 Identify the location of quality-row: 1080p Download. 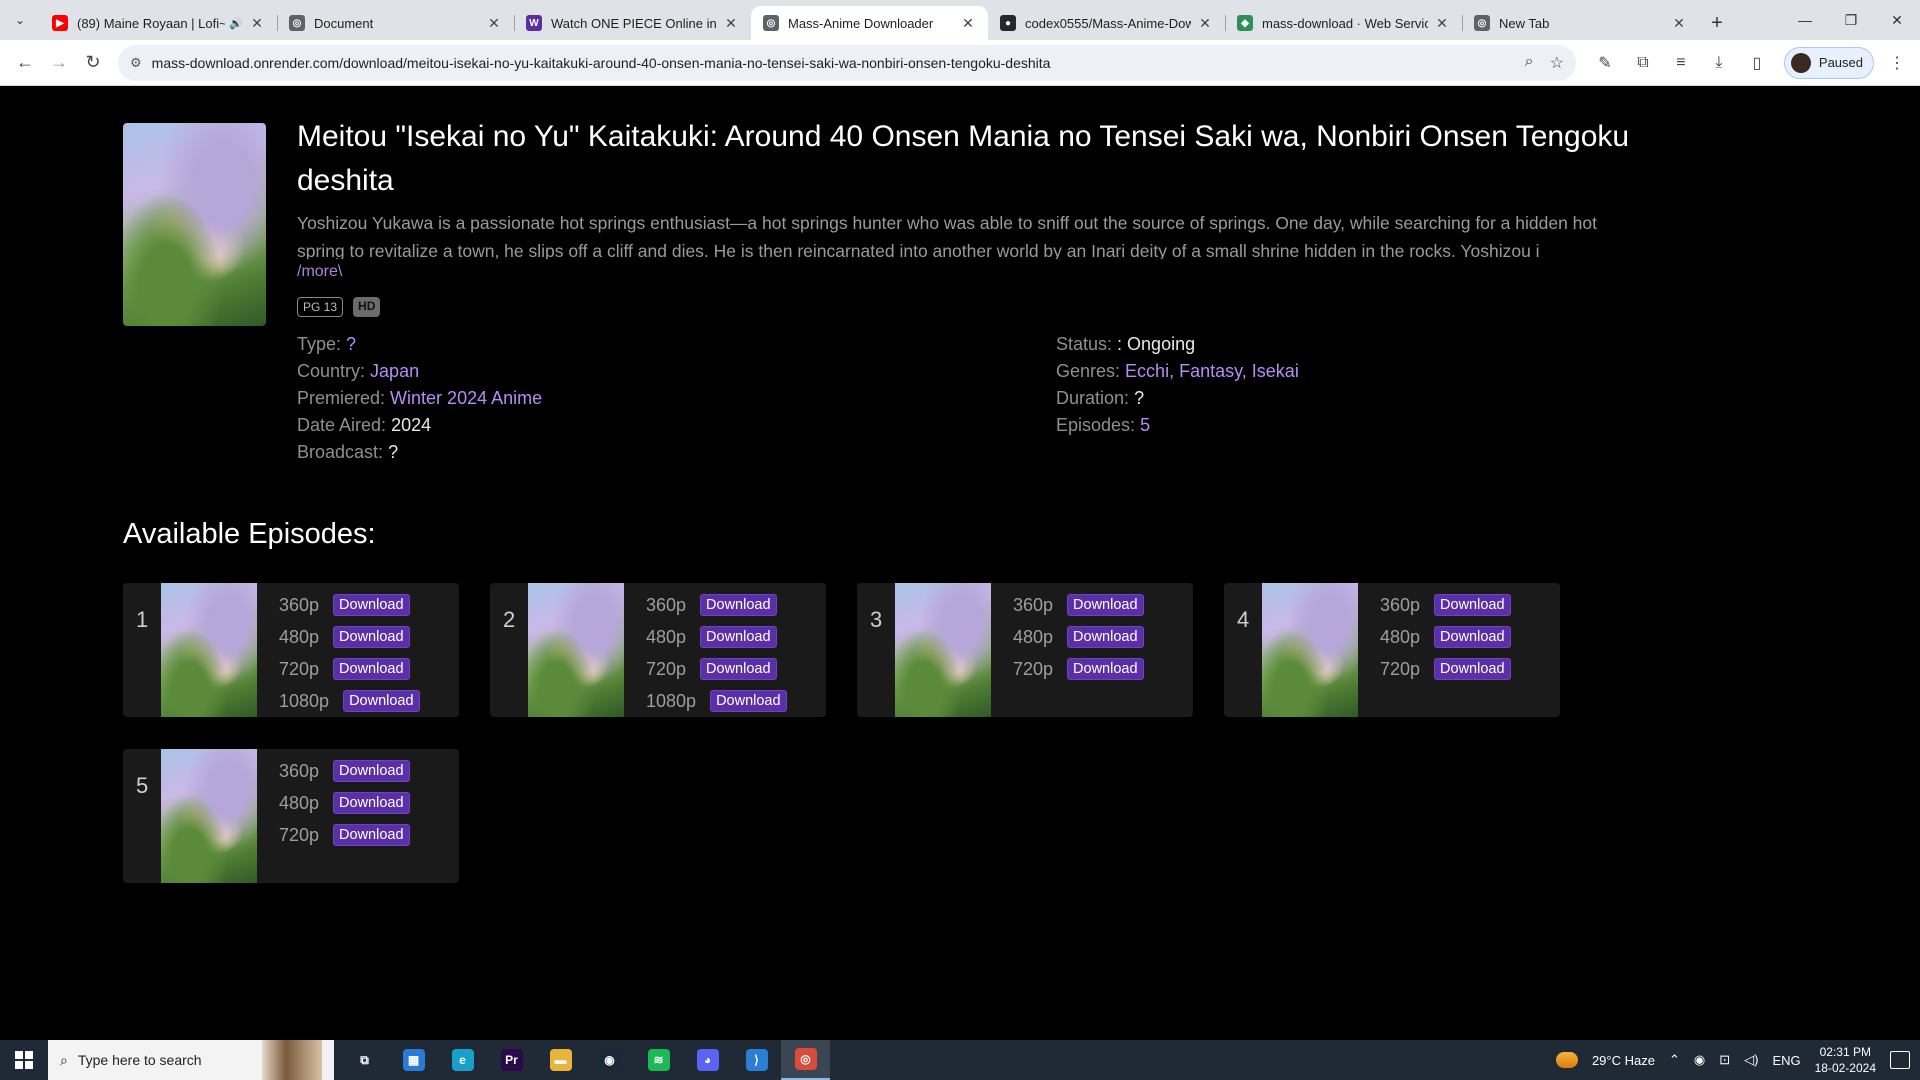
(349, 701).